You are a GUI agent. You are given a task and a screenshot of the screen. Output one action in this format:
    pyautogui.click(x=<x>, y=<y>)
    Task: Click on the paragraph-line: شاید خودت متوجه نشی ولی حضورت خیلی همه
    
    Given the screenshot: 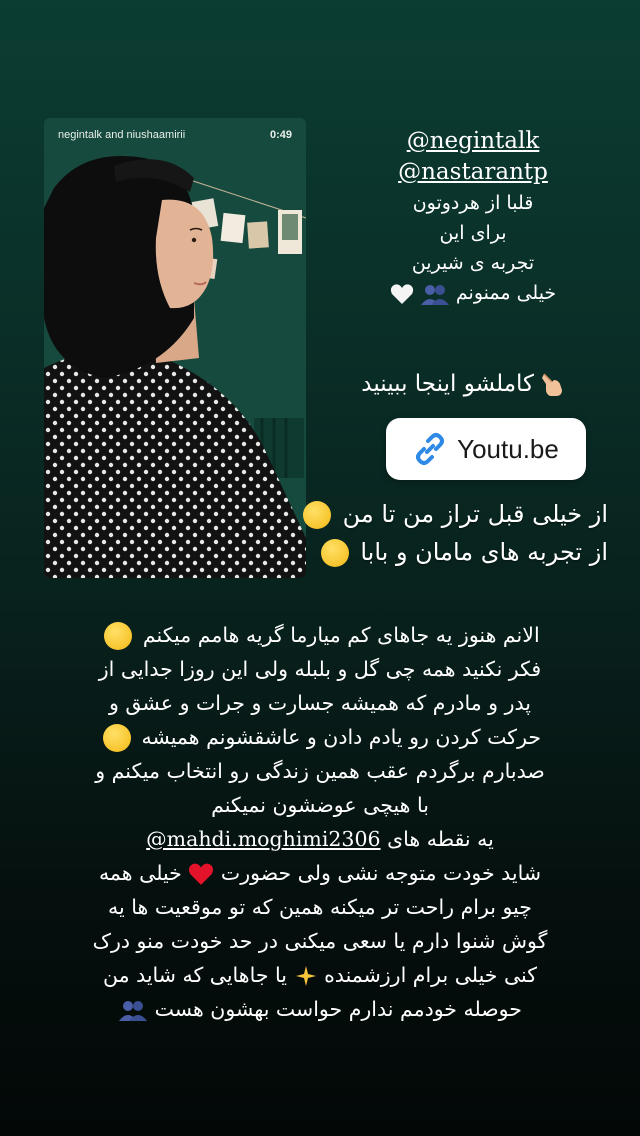 What is the action you would take?
    pyautogui.click(x=320, y=873)
    